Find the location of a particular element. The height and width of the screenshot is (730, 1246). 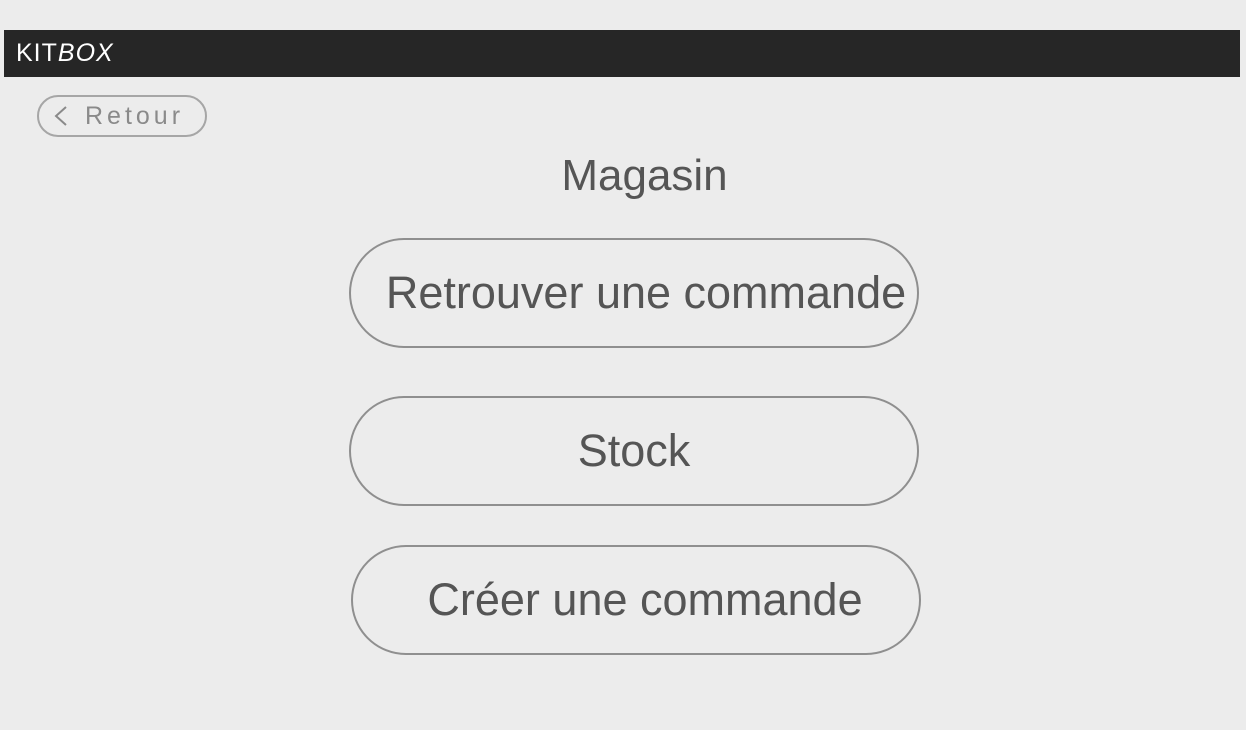

find-order-button-label: Retrouver une commande is located at coordinates (646, 292).